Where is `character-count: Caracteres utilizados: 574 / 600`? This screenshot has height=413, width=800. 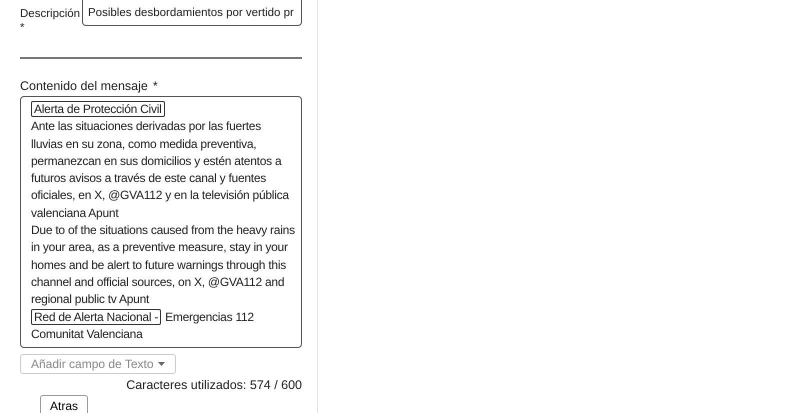 character-count: Caracteres utilizados: 574 / 600 is located at coordinates (213, 385).